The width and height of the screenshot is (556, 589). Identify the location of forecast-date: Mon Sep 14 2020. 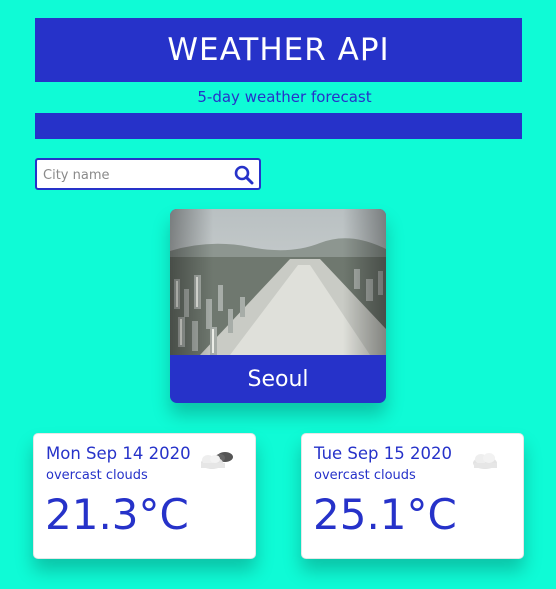
(118, 453).